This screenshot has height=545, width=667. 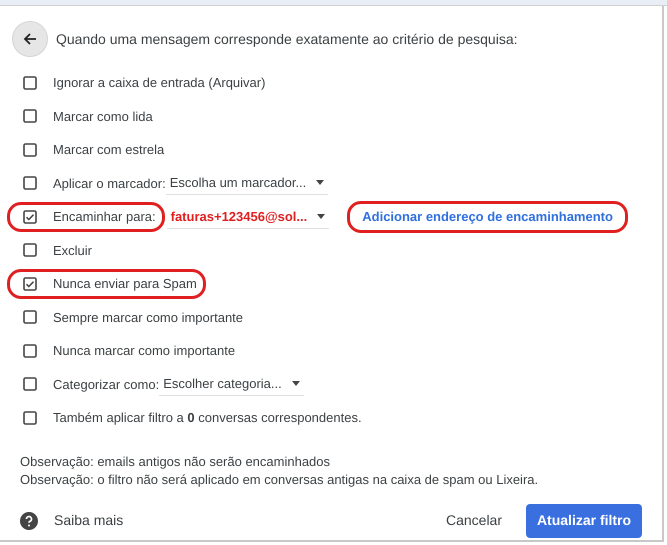 I want to click on option-label: Também aplicar filtro a 0 conversas correspondentes., so click(x=207, y=418).